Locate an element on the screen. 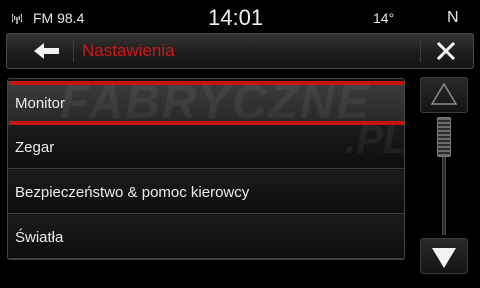 The width and height of the screenshot is (480, 288). list-item-lights: Światła is located at coordinates (206, 237).